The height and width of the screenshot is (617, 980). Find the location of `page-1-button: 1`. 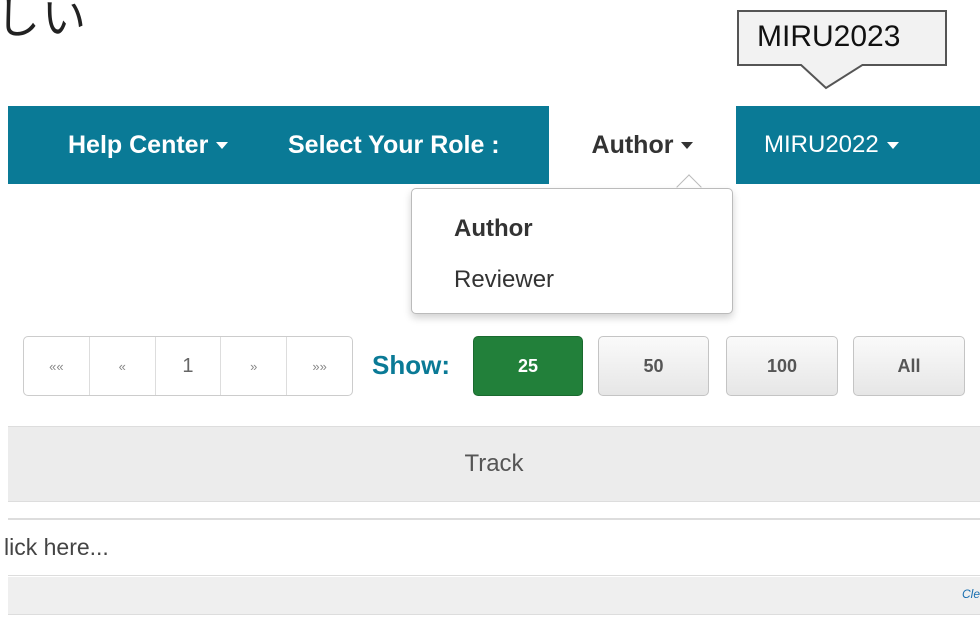

page-1-button: 1 is located at coordinates (189, 366).